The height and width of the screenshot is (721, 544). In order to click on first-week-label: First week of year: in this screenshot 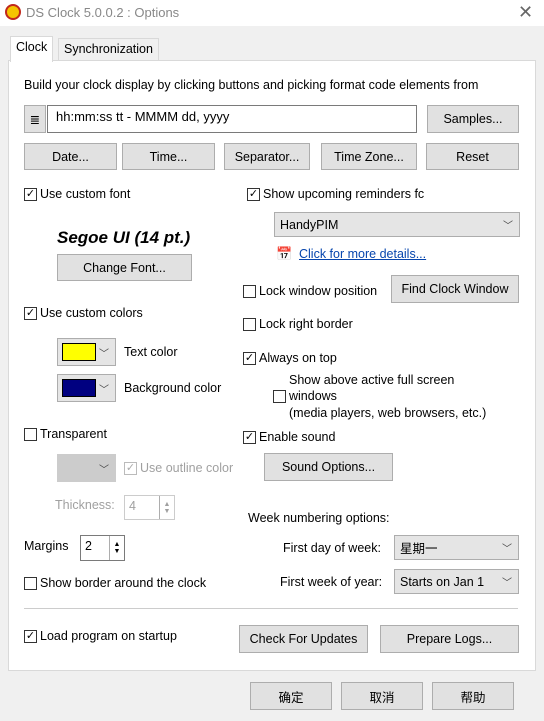, I will do `click(331, 582)`.